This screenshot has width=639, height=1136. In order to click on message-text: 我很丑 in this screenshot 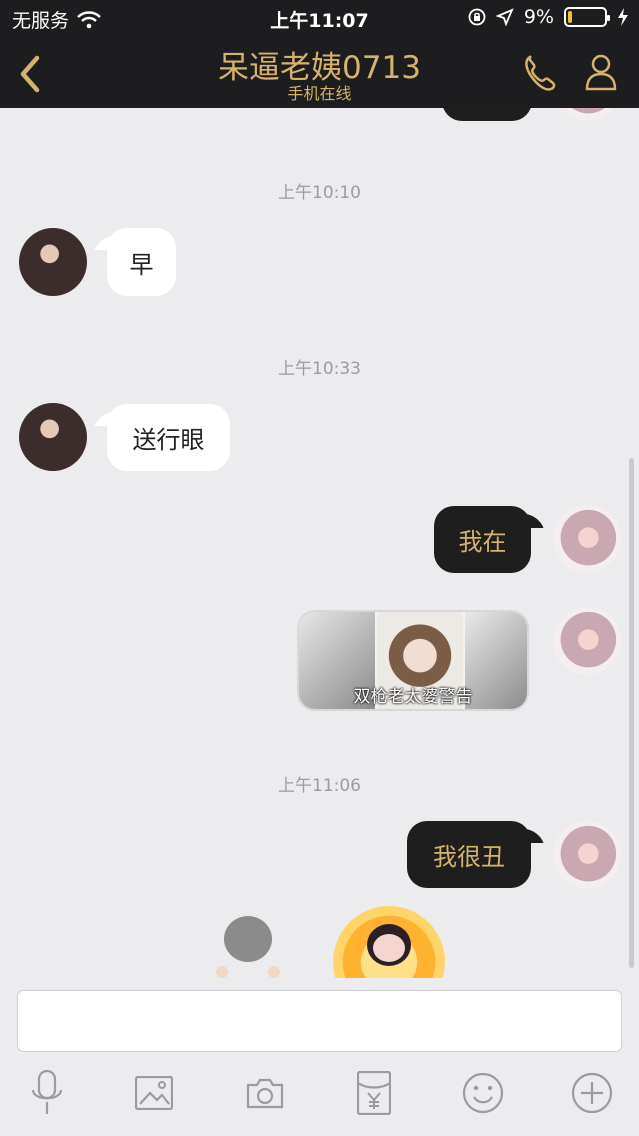, I will do `click(469, 857)`.